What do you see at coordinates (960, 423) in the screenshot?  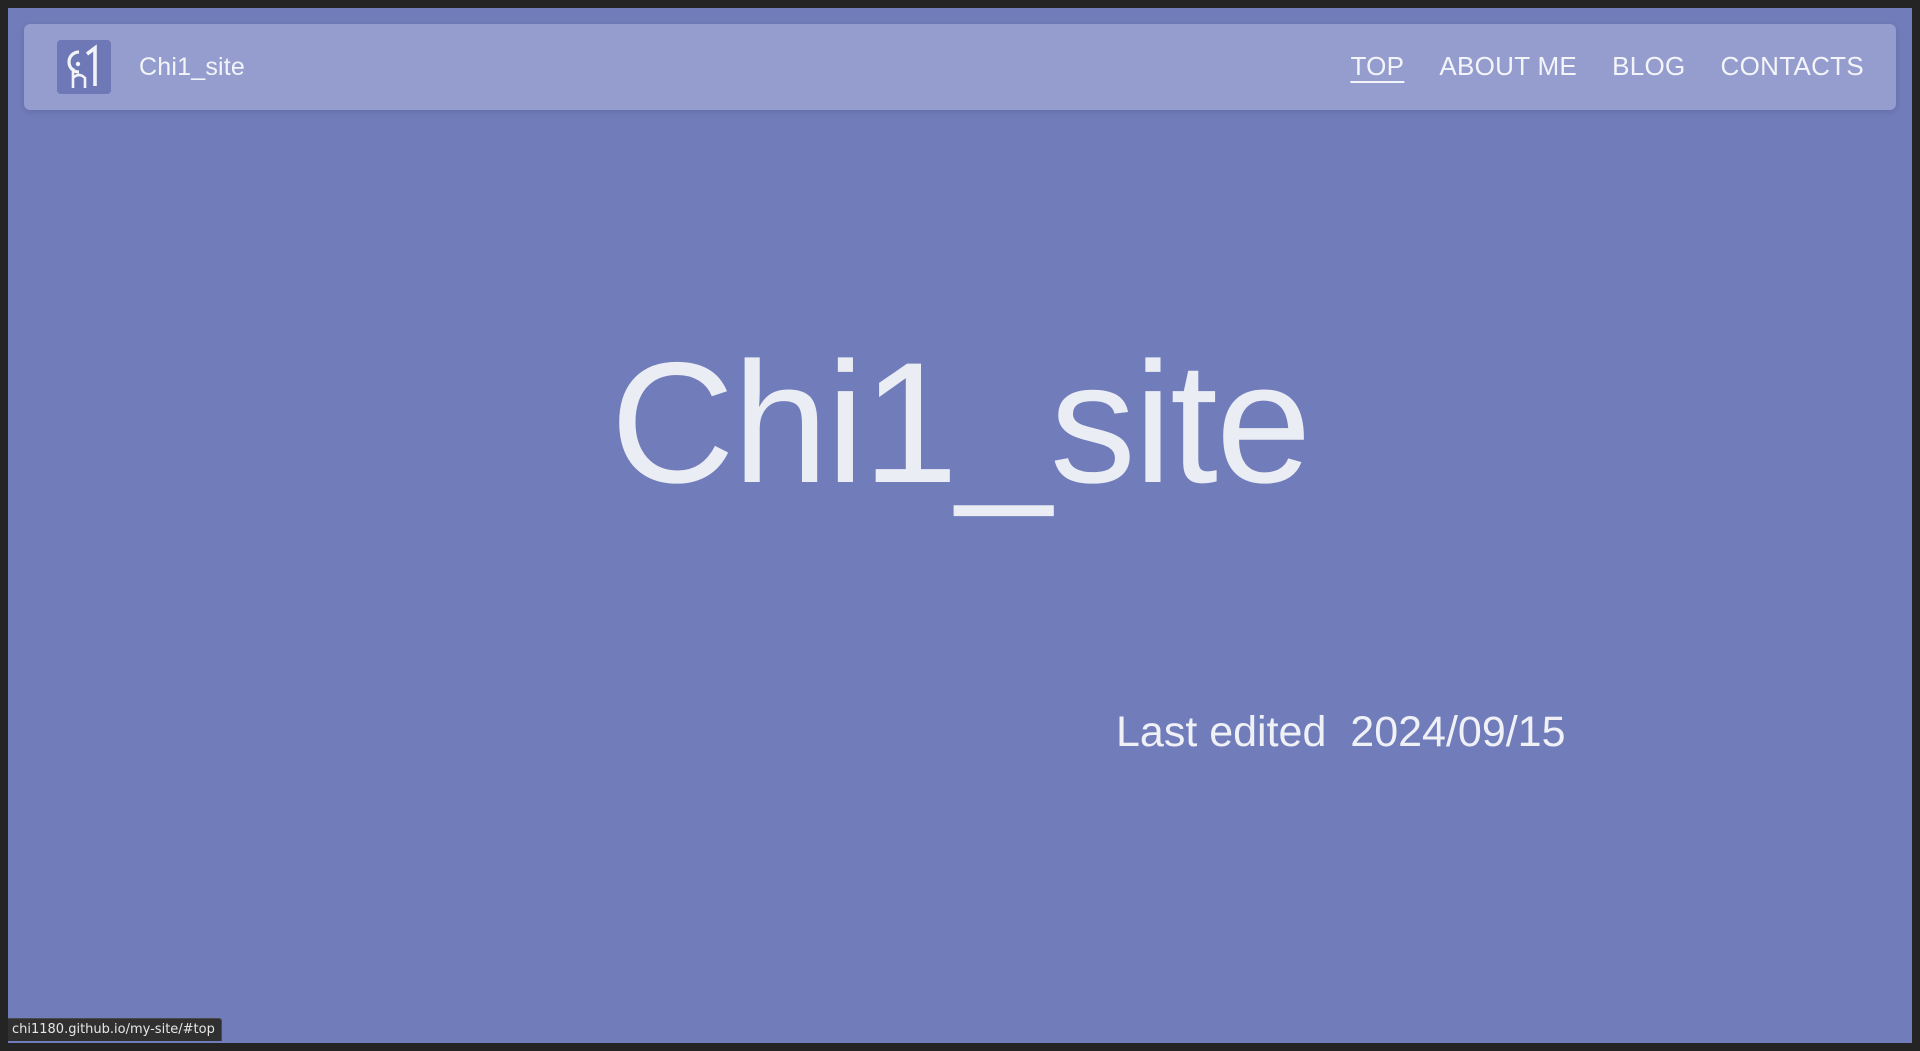 I see `hero-title: Chi1_site` at bounding box center [960, 423].